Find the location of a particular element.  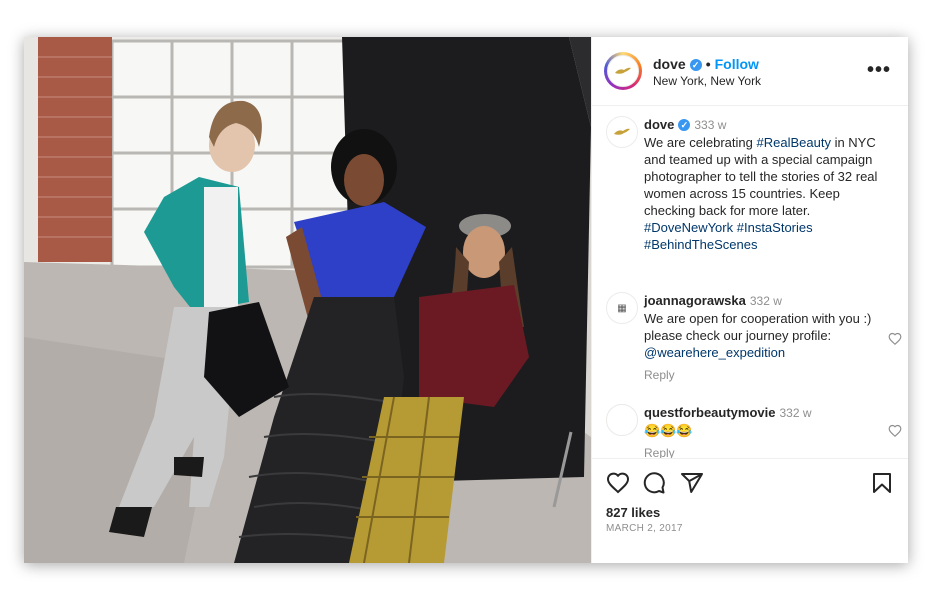

hashtag-link: #RealBeauty is located at coordinates (794, 142).